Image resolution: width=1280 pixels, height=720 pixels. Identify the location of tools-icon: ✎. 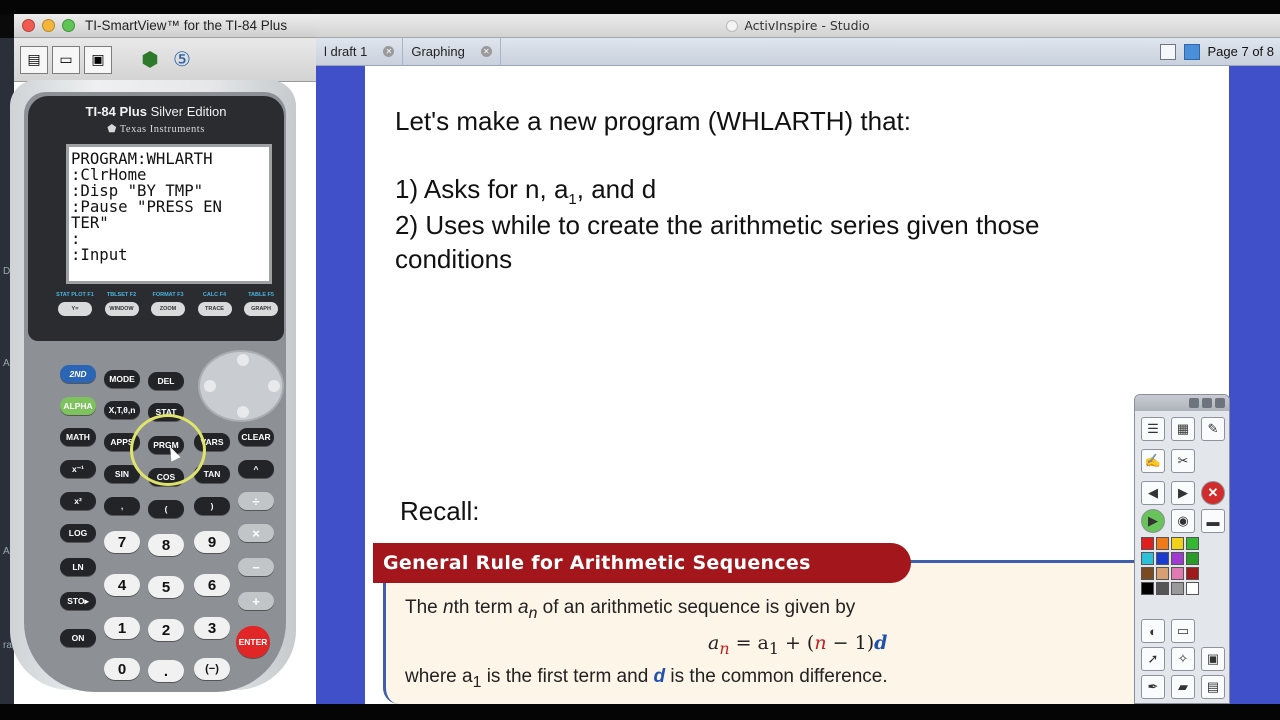
(1213, 429).